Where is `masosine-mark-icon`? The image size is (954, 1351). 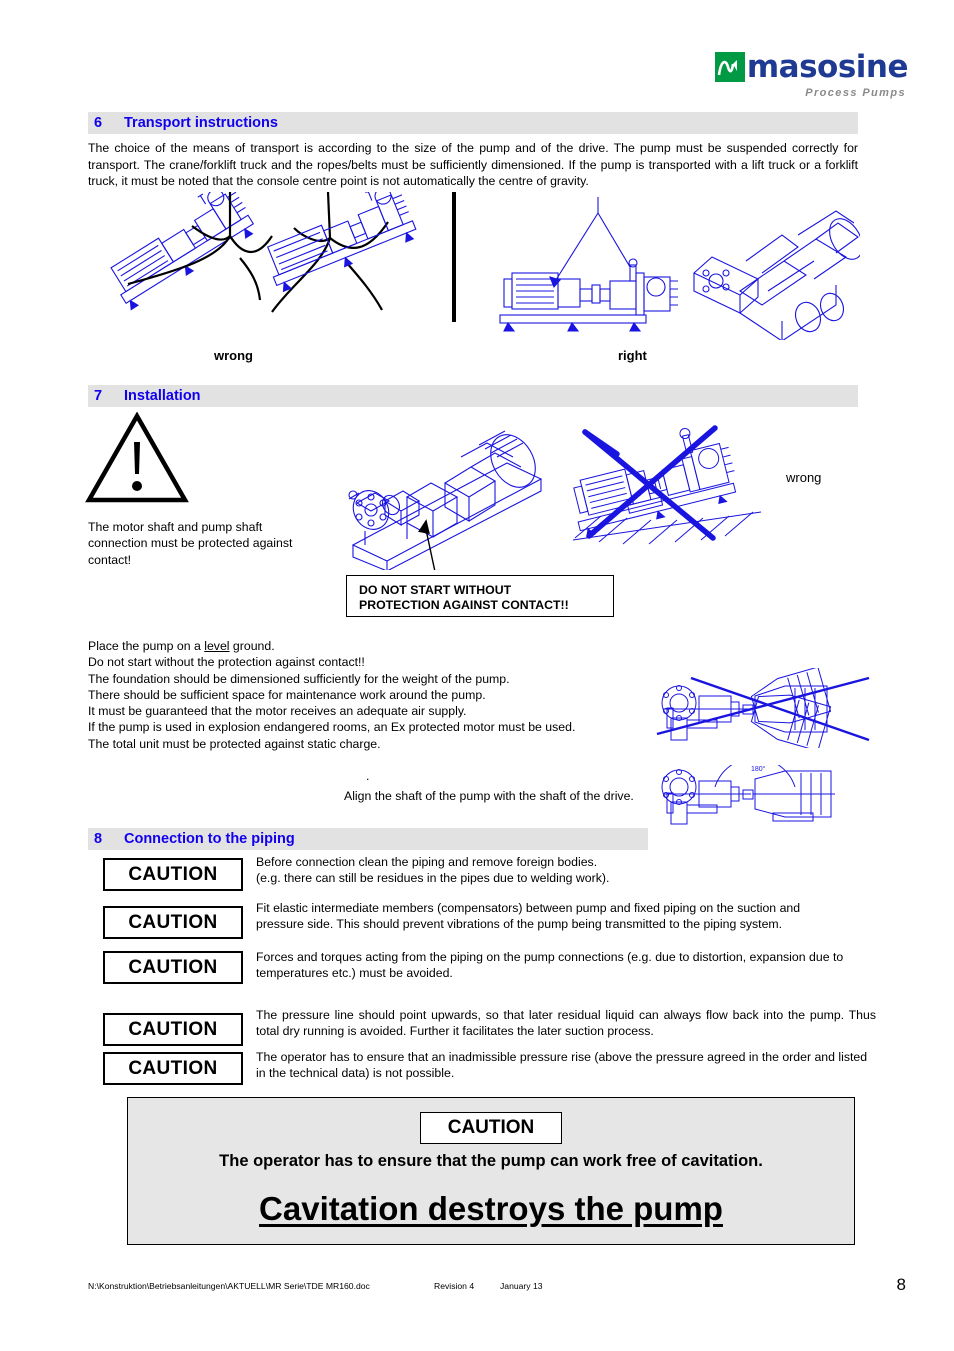
masosine-mark-icon is located at coordinates (729, 67).